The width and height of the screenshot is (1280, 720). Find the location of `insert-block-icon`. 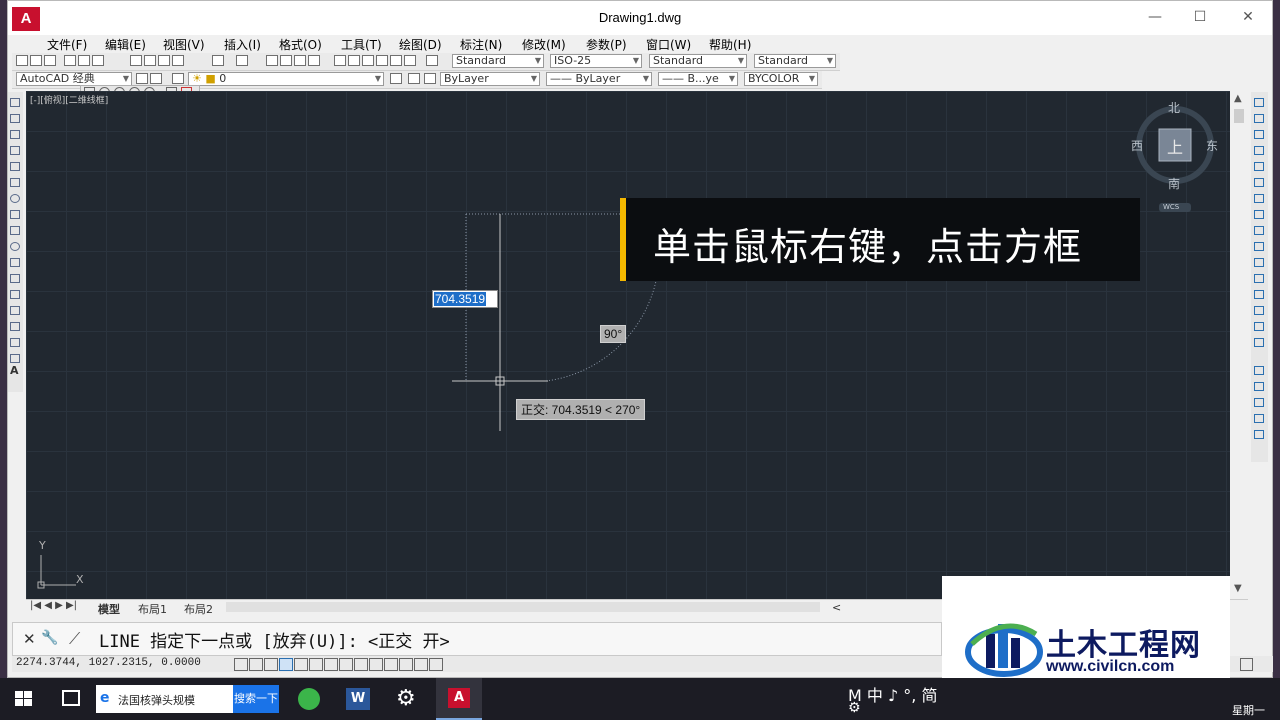

insert-block-icon is located at coordinates (15, 278).